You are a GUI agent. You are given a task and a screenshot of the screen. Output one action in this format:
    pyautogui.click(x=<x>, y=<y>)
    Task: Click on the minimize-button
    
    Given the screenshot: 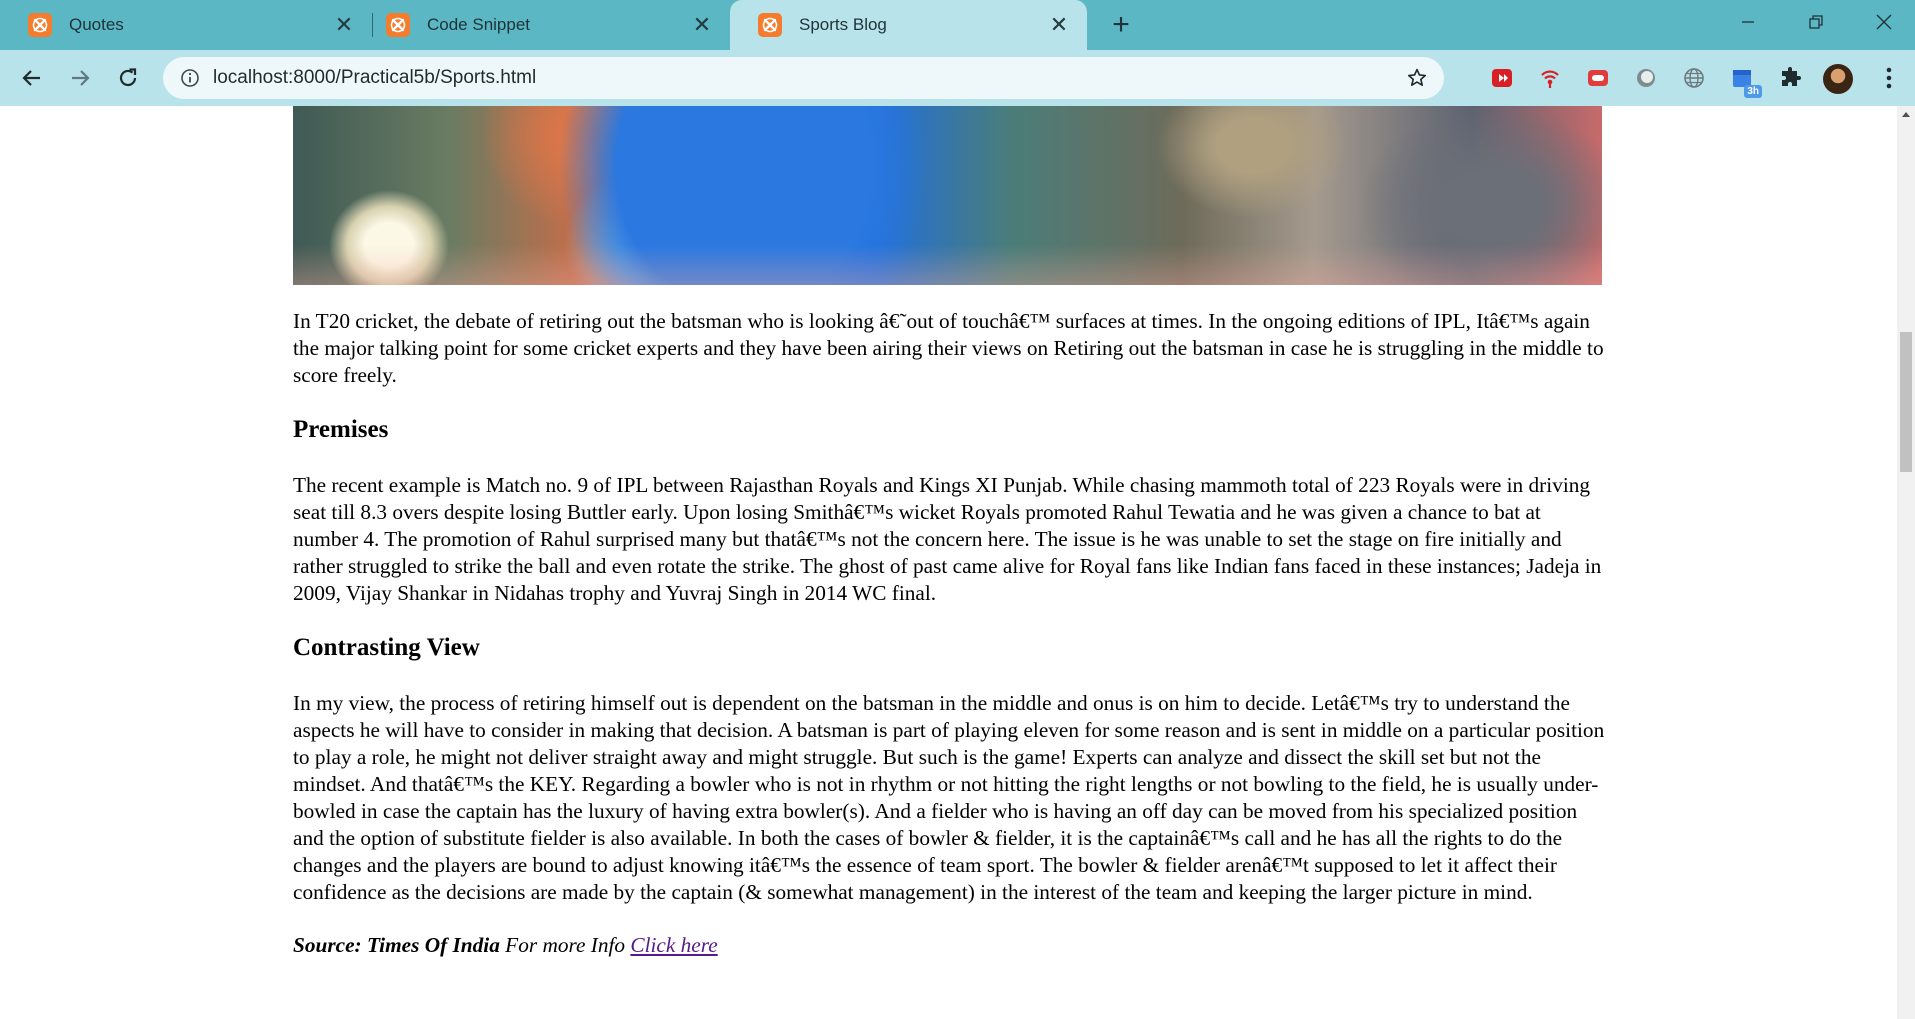 What is the action you would take?
    pyautogui.click(x=1748, y=22)
    